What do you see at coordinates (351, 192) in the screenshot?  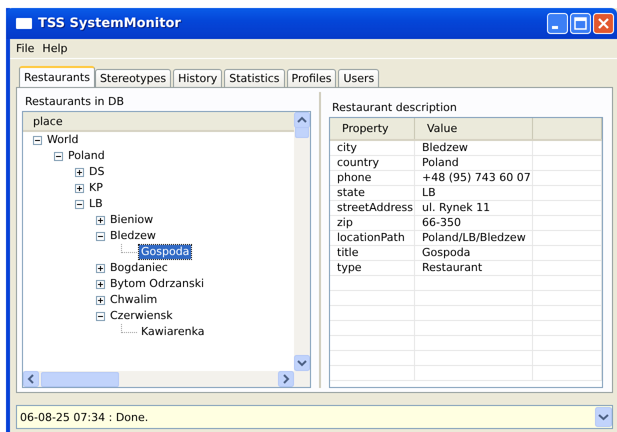 I see `table-cell: state` at bounding box center [351, 192].